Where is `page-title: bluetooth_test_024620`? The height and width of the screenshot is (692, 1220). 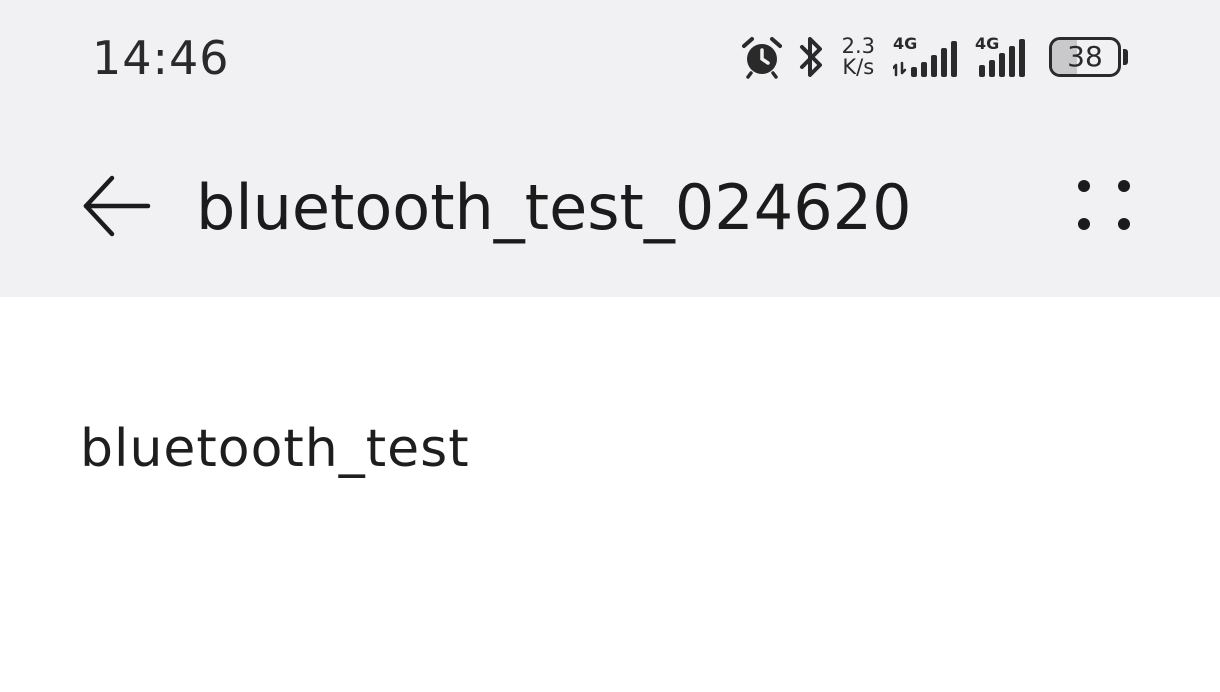 page-title: bluetooth_test_024620 is located at coordinates (554, 207).